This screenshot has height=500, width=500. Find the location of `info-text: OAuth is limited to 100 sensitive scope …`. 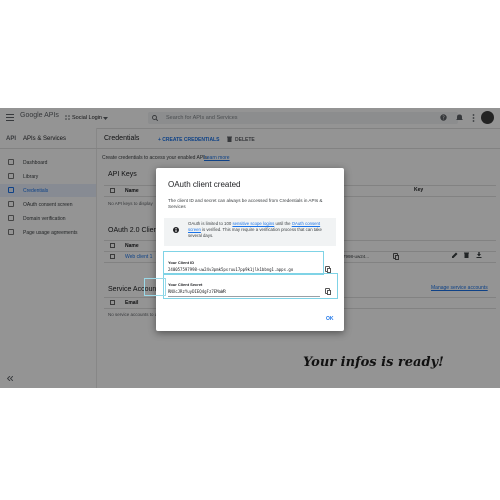

info-text: OAuth is limited to 100 sensitive scope … is located at coordinates (255, 229).